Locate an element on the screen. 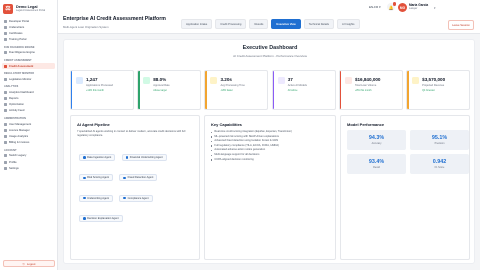 Image resolution: width=480 pixels, height=270 pixels. kpi-label: Applications Processed is located at coordinates (99, 85).